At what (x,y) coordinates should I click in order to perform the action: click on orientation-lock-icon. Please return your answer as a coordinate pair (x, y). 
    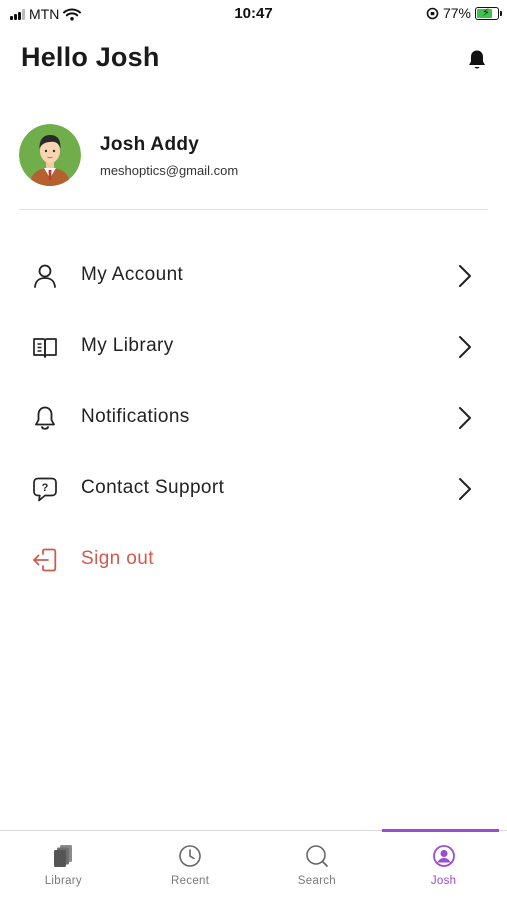
    Looking at the image, I should click on (432, 13).